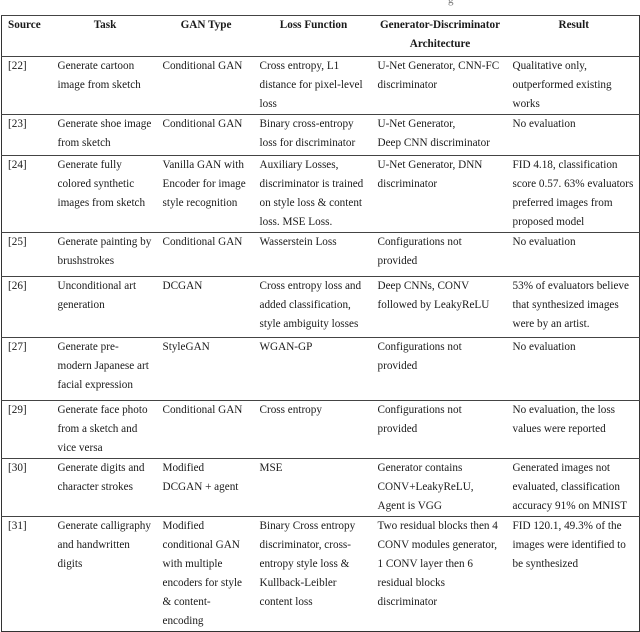 Image resolution: width=640 pixels, height=632 pixels. What do you see at coordinates (440, 34) in the screenshot?
I see `header-architecture: Generator-Discriminator Architecture` at bounding box center [440, 34].